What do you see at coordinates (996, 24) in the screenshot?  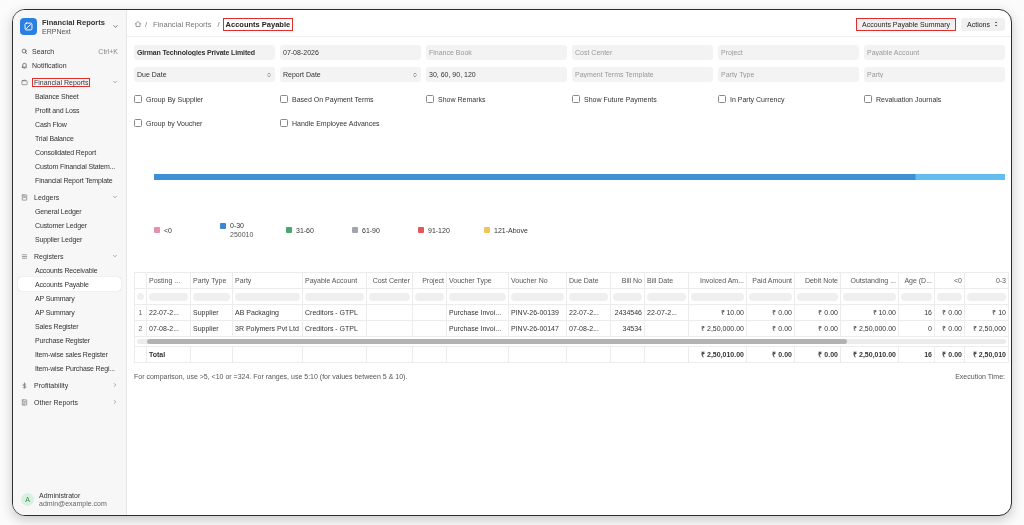 I see `more-icon` at bounding box center [996, 24].